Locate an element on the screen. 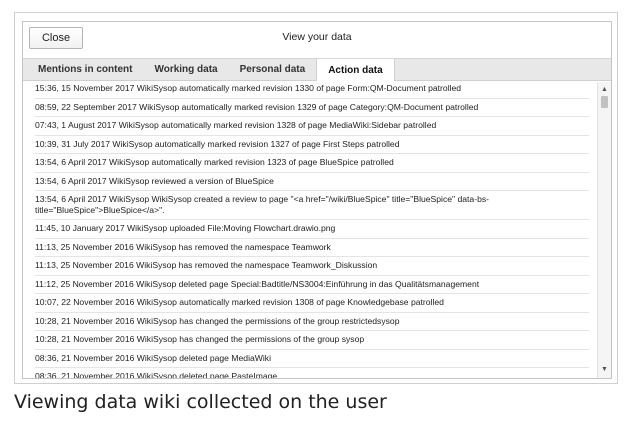  dialog-titlebar: Close View your data is located at coordinates (317, 40).